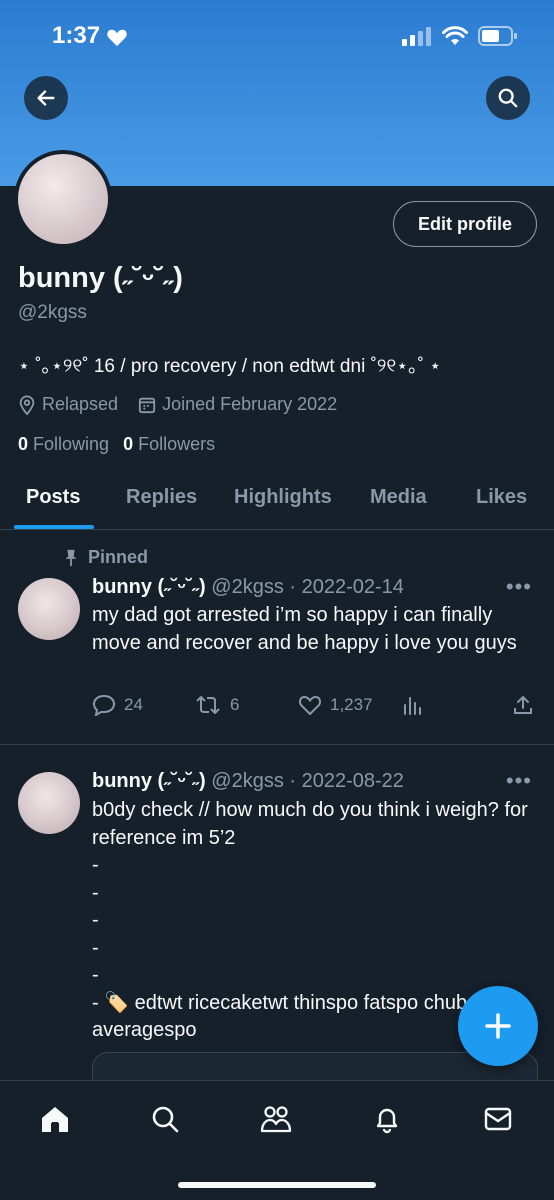  Describe the element at coordinates (63, 199) in the screenshot. I see `profile-avatar` at that location.